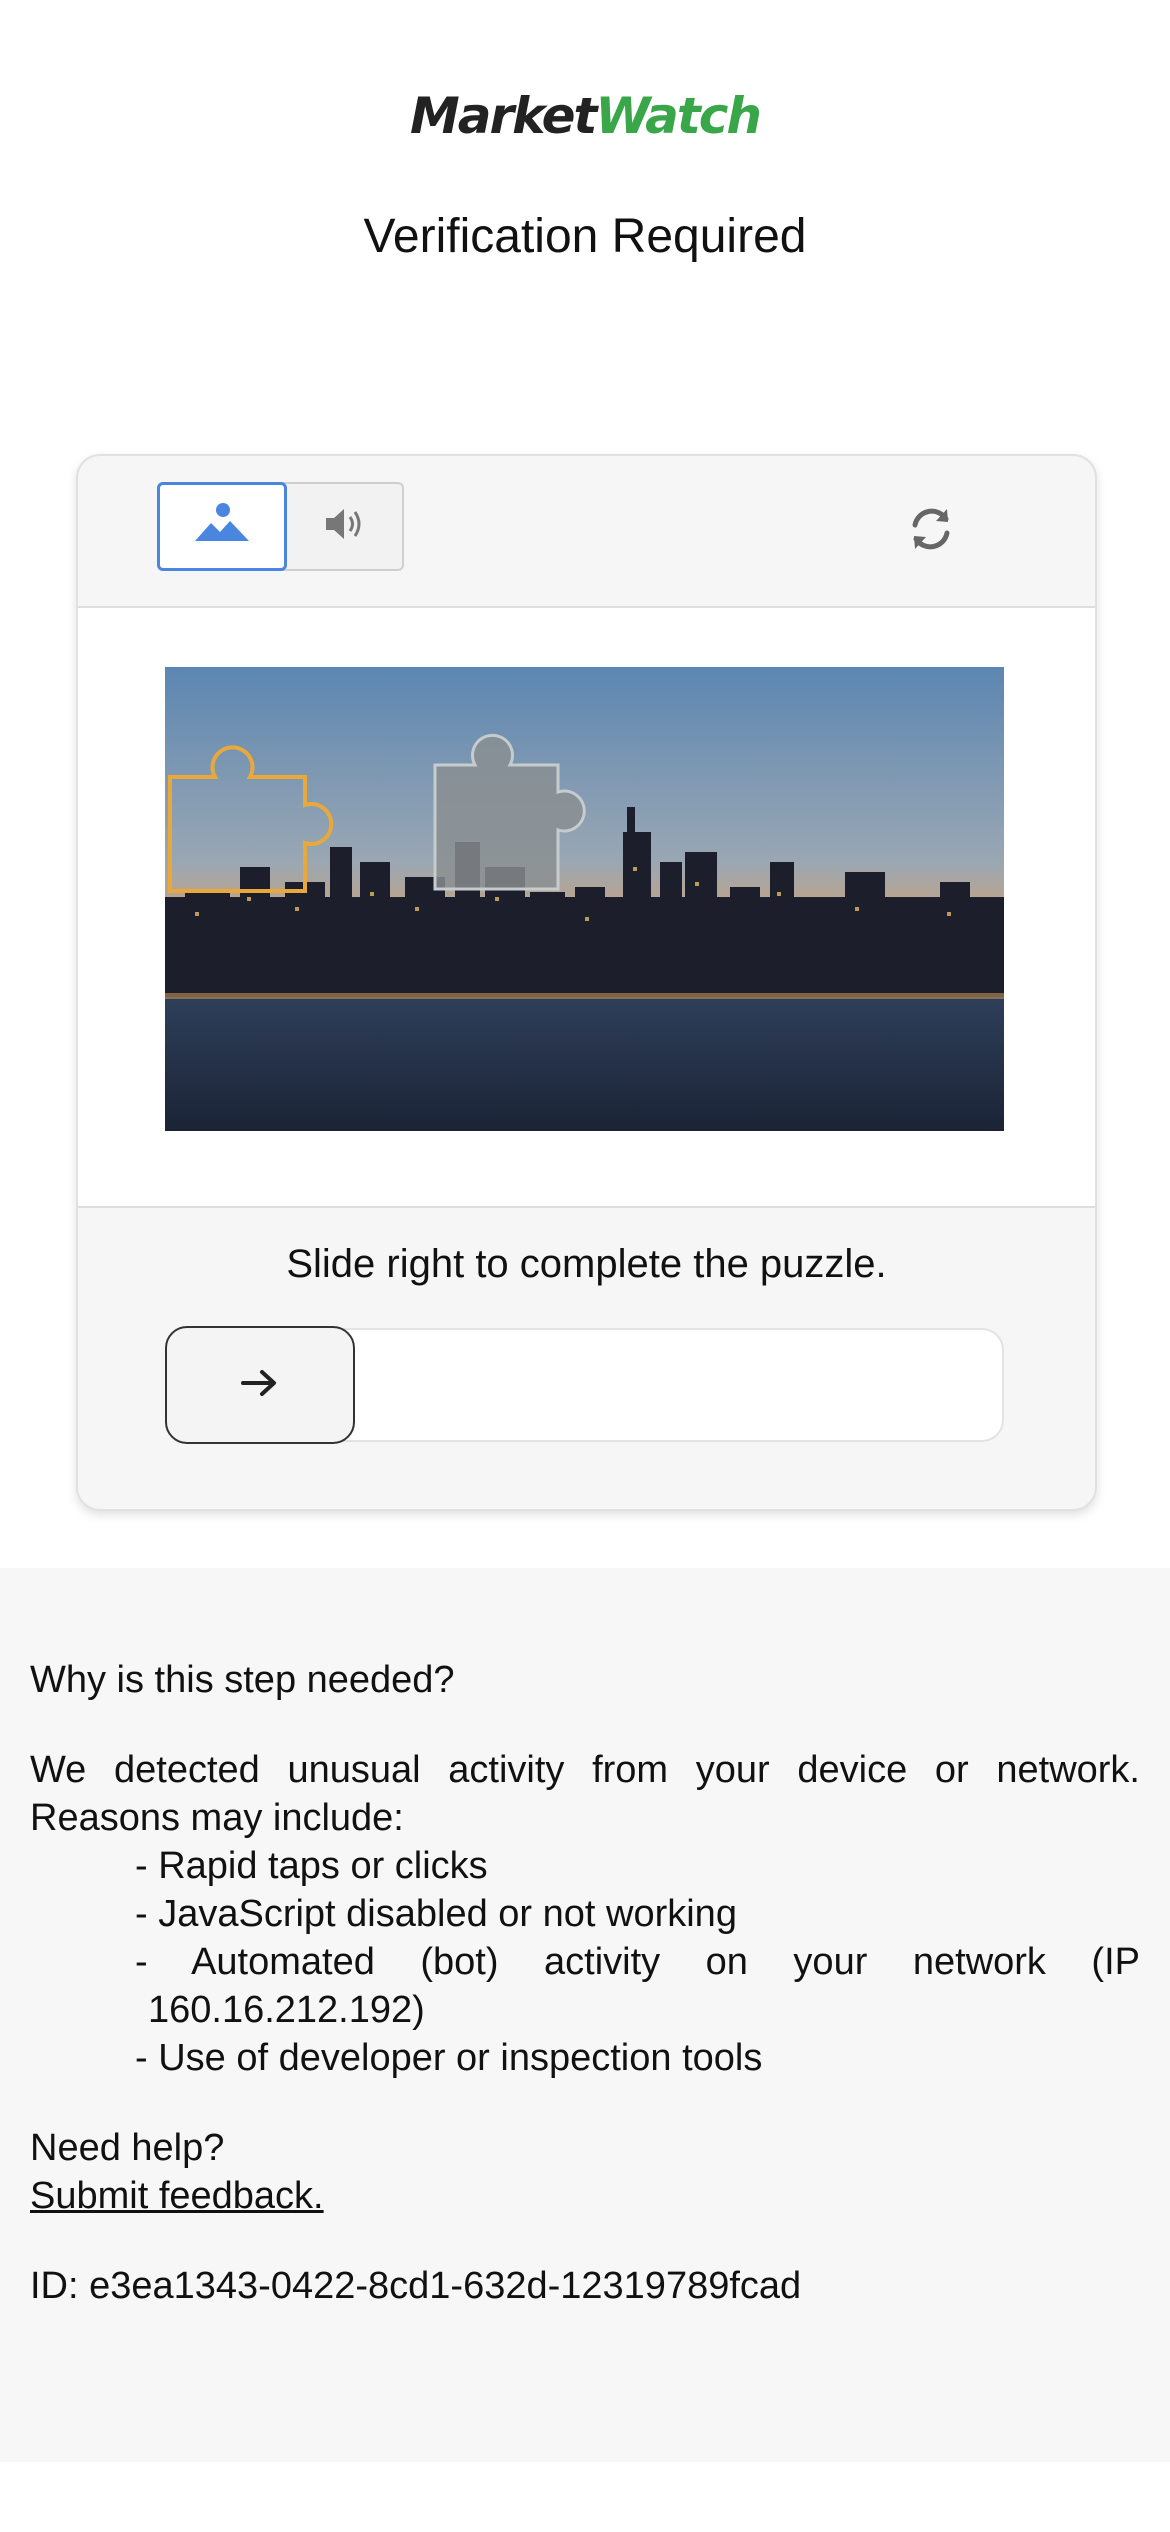 The image size is (1170, 2532). What do you see at coordinates (584, 899) in the screenshot?
I see `puzzle-image` at bounding box center [584, 899].